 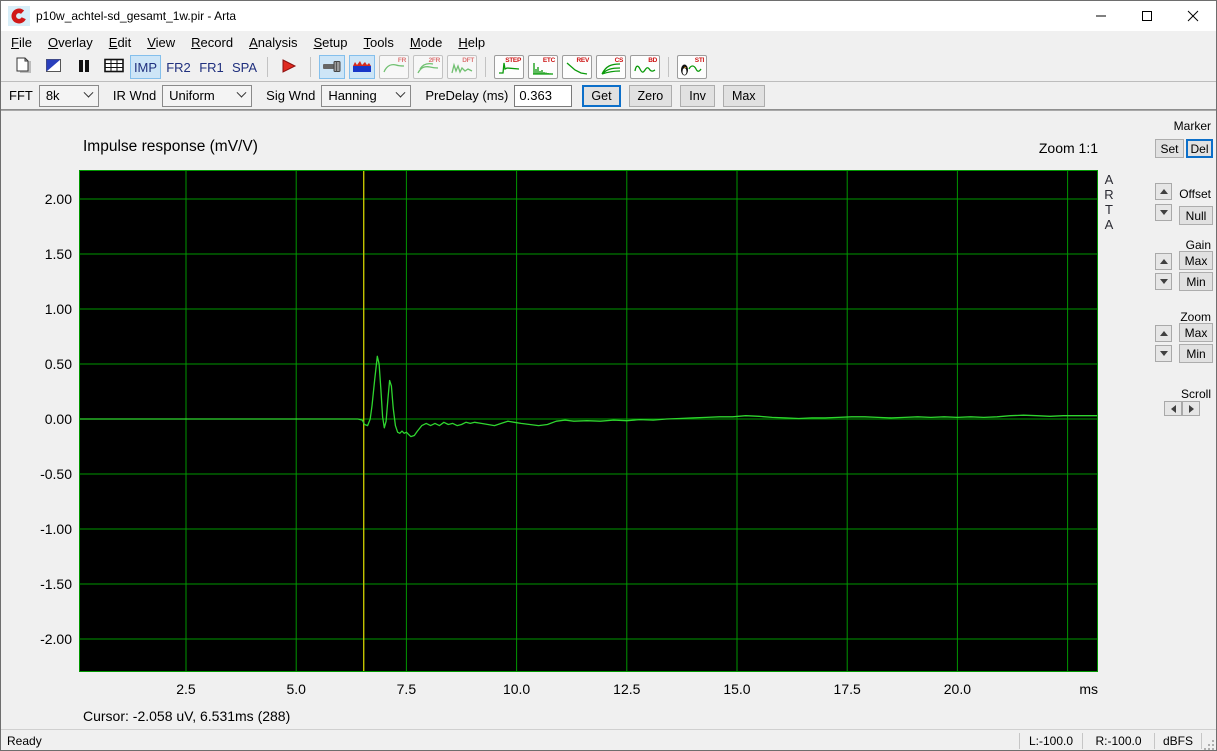 What do you see at coordinates (428, 67) in the screenshot?
I see `dual-frequency-response-button: 2FR` at bounding box center [428, 67].